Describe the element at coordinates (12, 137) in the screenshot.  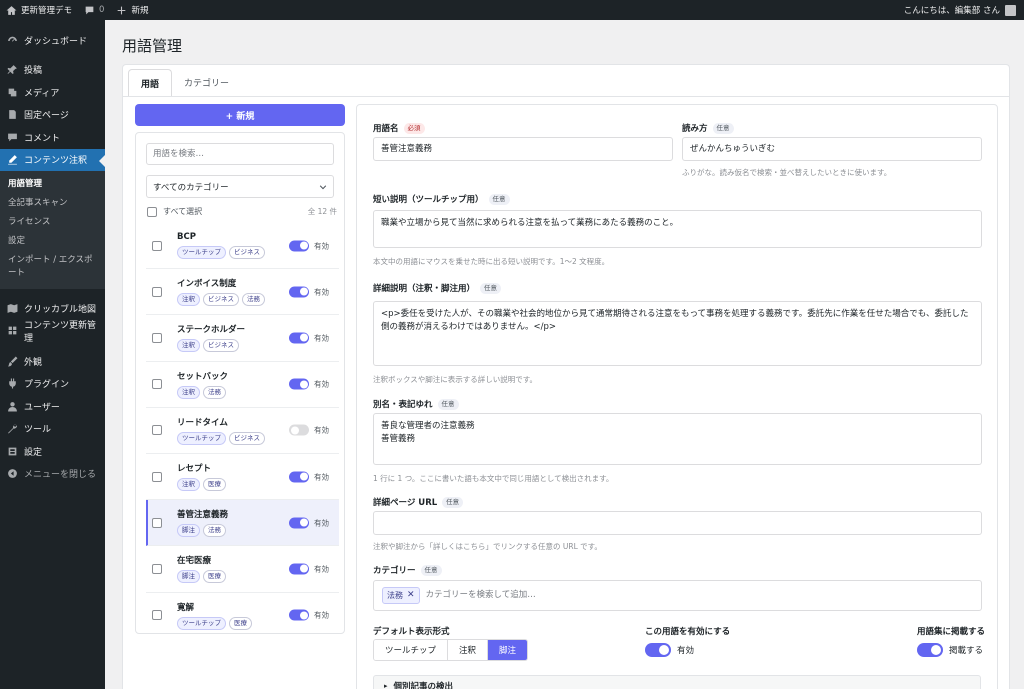
I see `comment-icon` at that location.